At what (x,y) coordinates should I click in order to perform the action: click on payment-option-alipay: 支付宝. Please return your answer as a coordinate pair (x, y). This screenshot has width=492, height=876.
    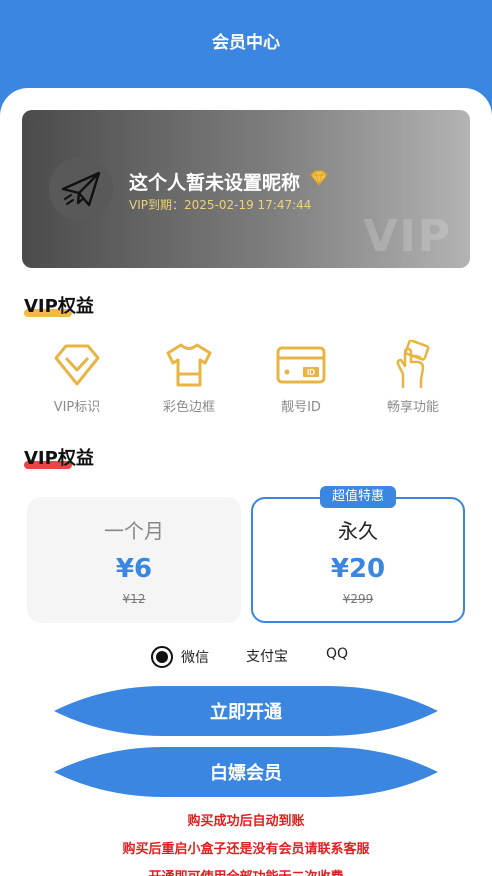
    Looking at the image, I should click on (267, 656).